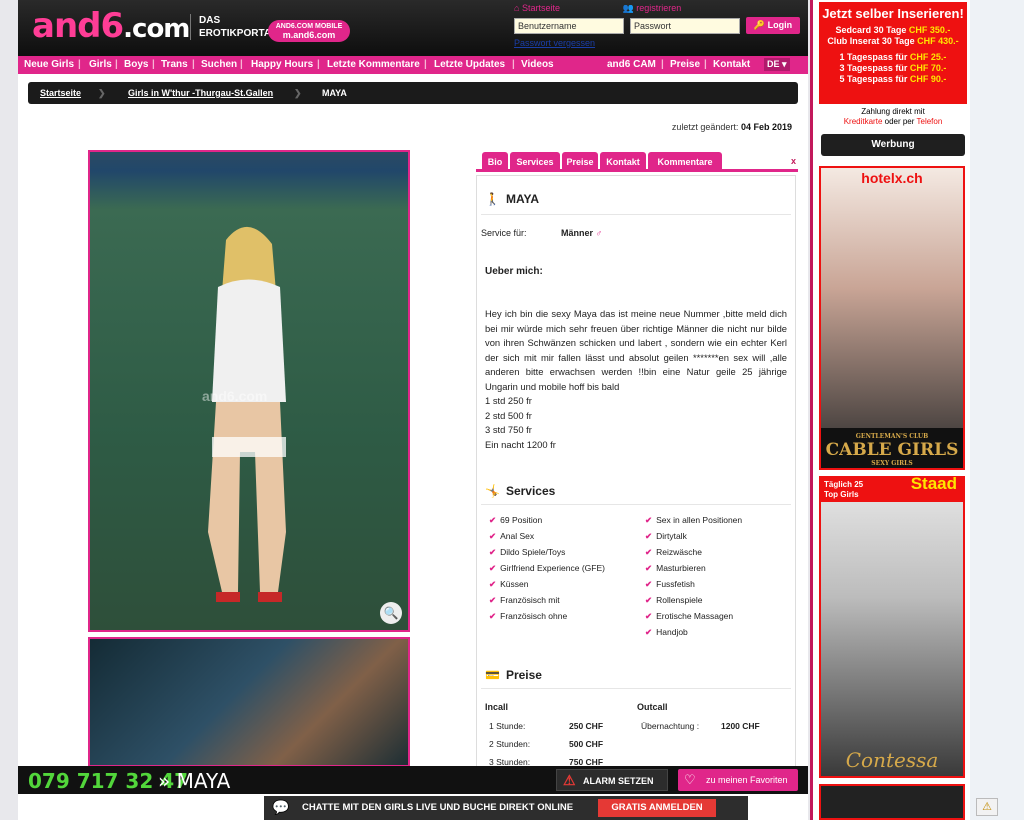  What do you see at coordinates (674, 600) in the screenshot?
I see `service-item: ✔ Rollenspiele` at bounding box center [674, 600].